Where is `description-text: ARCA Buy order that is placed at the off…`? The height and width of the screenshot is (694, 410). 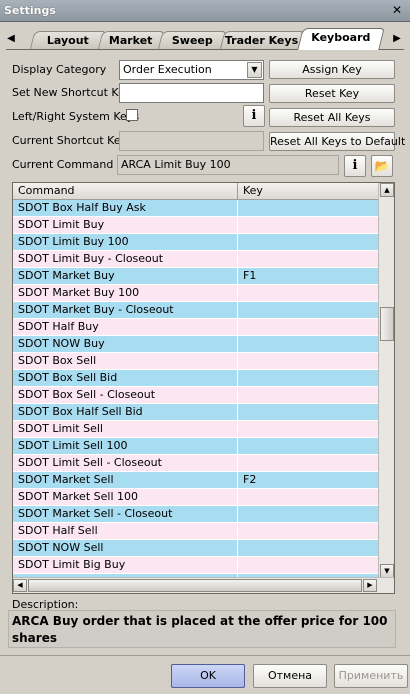
description-text: ARCA Buy order that is placed at the off… is located at coordinates (202, 629).